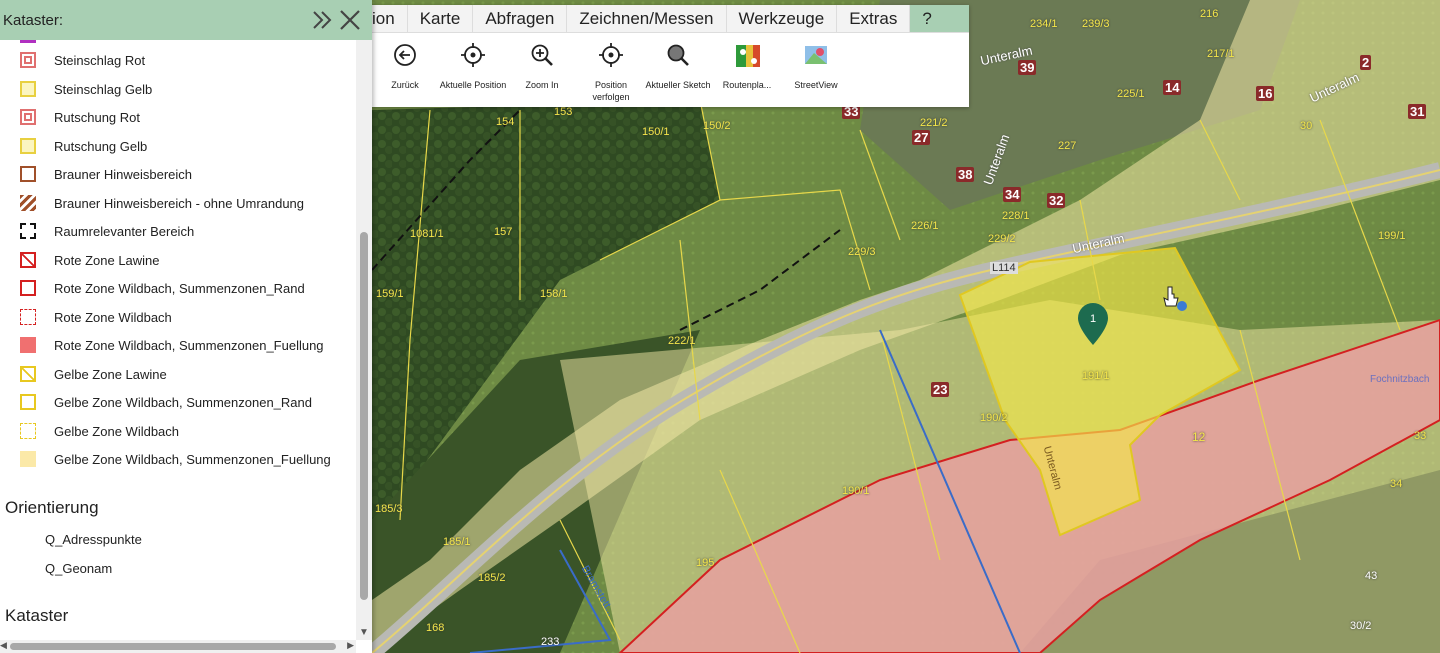  I want to click on house-number: 31, so click(1417, 111).